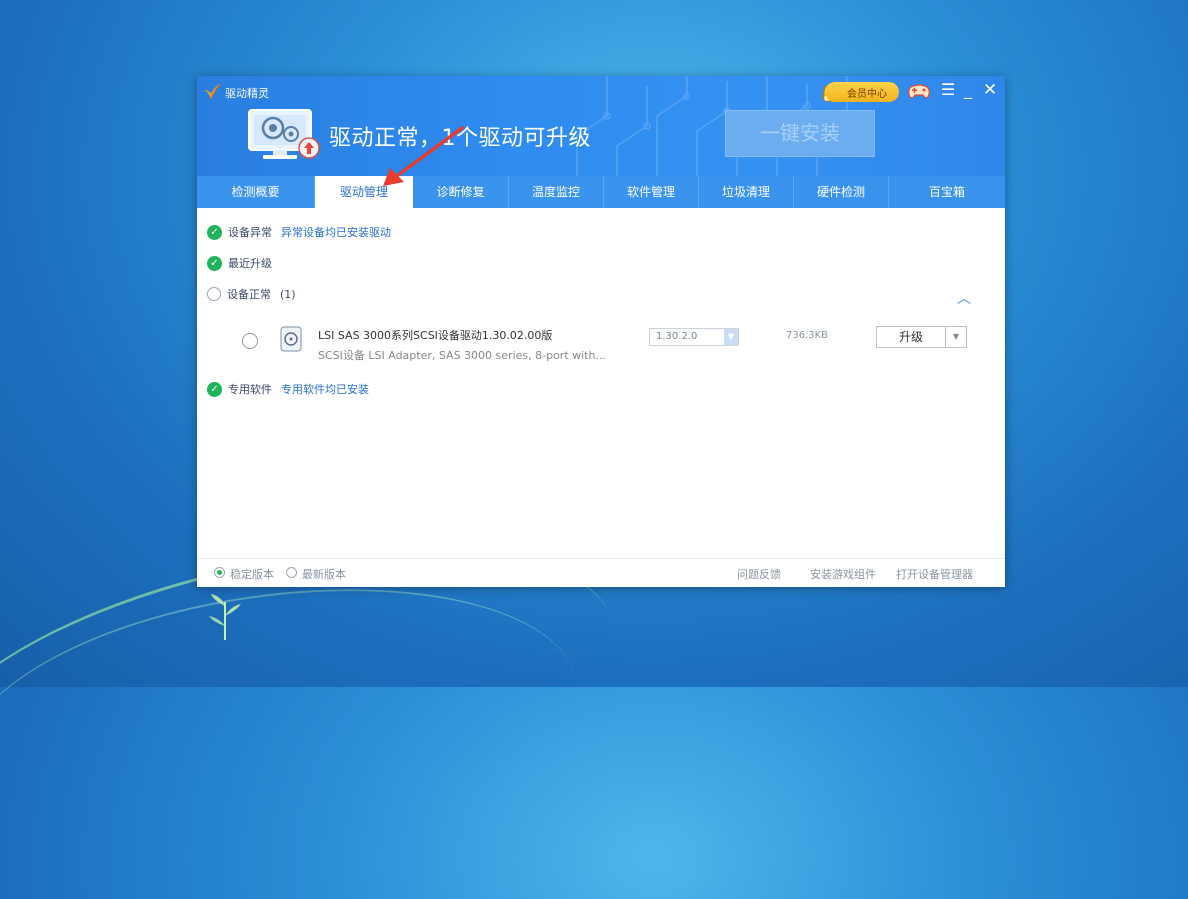 The width and height of the screenshot is (1188, 899). Describe the element at coordinates (247, 93) in the screenshot. I see `app-name: 驱动精灵` at that location.